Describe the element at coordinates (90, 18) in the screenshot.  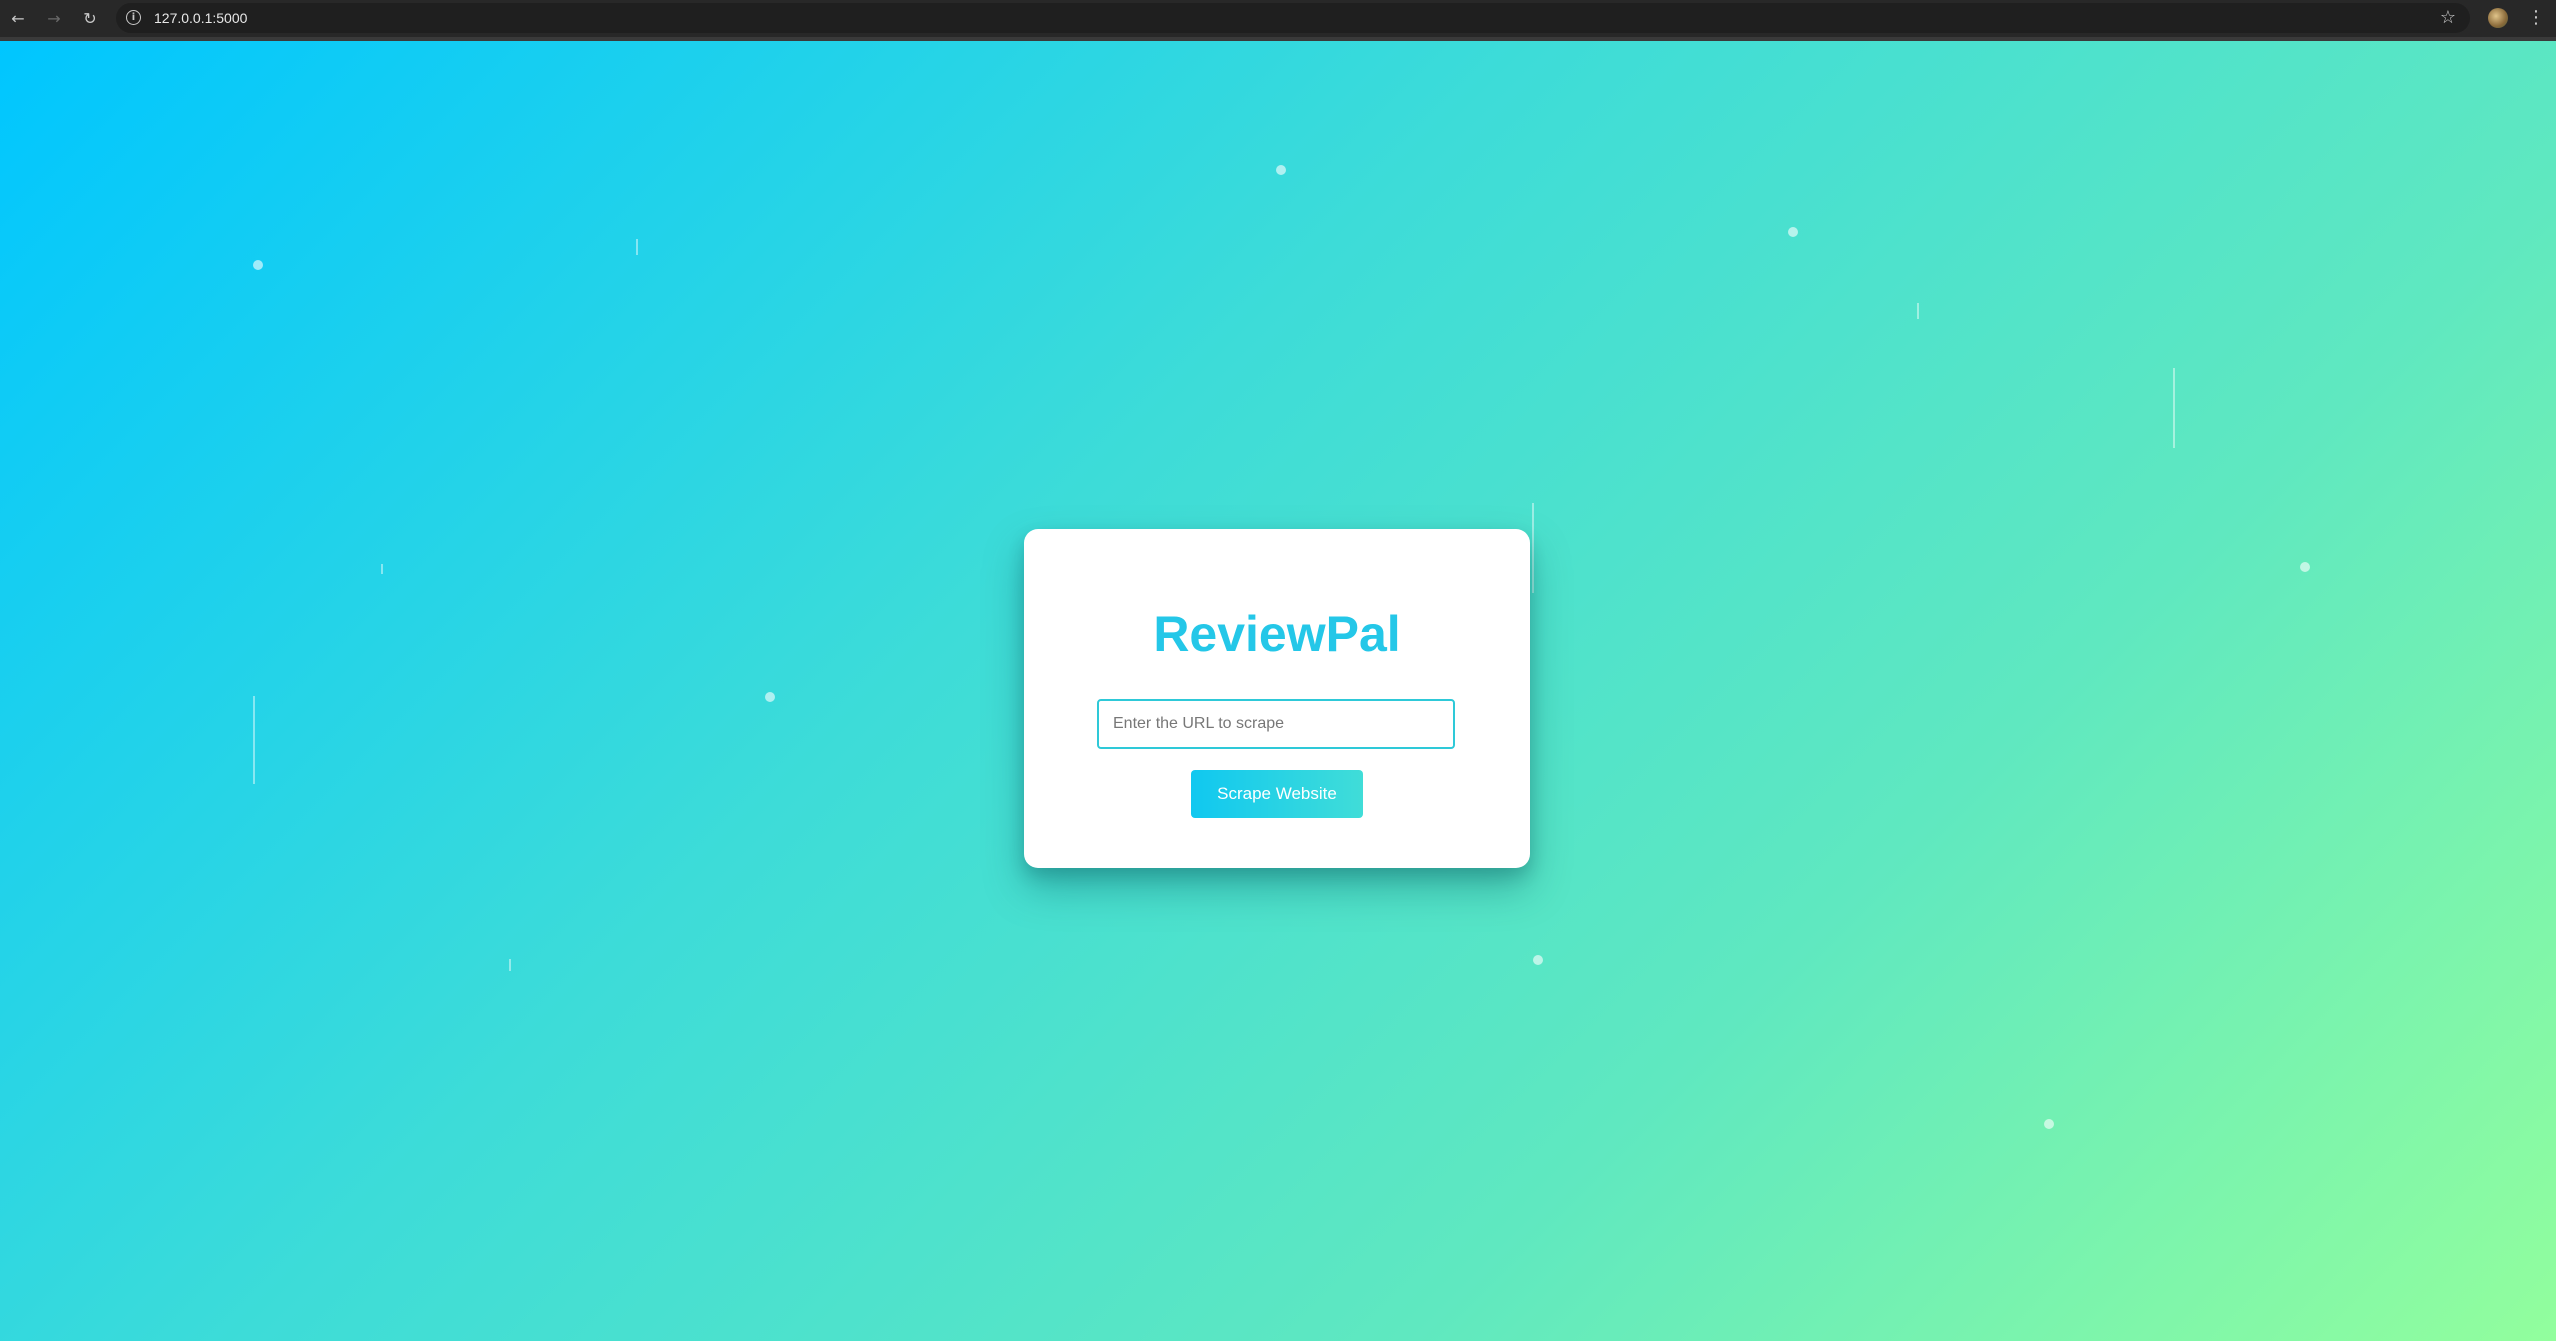
I see `reload-icon: ↻` at that location.